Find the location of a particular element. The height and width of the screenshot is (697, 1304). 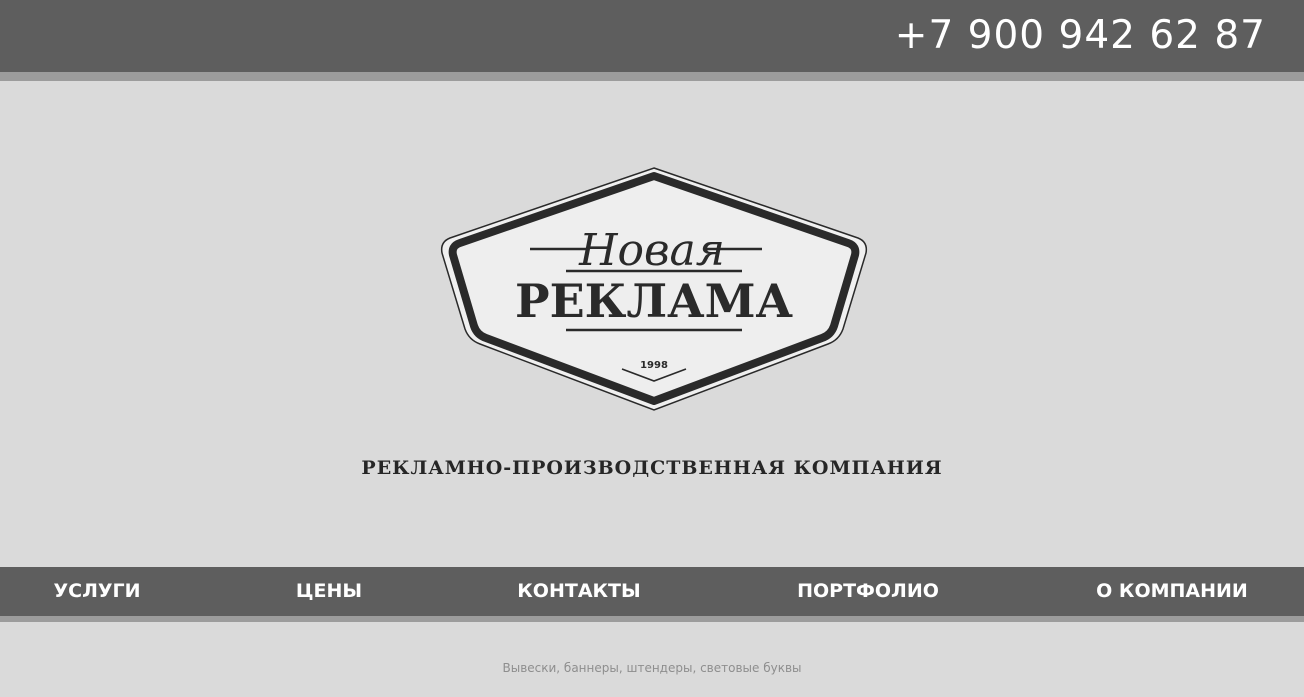

nav-item-portfolio: ПОРТФОЛИО is located at coordinates (868, 591).